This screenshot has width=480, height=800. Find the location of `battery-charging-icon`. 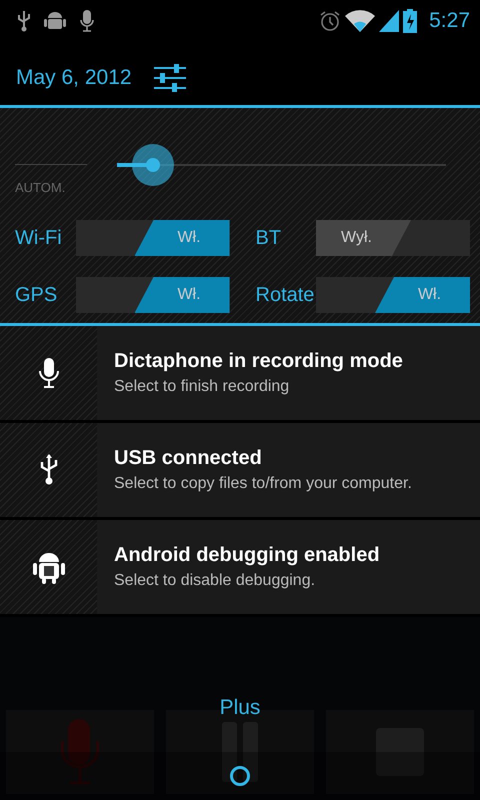

battery-charging-icon is located at coordinates (410, 21).